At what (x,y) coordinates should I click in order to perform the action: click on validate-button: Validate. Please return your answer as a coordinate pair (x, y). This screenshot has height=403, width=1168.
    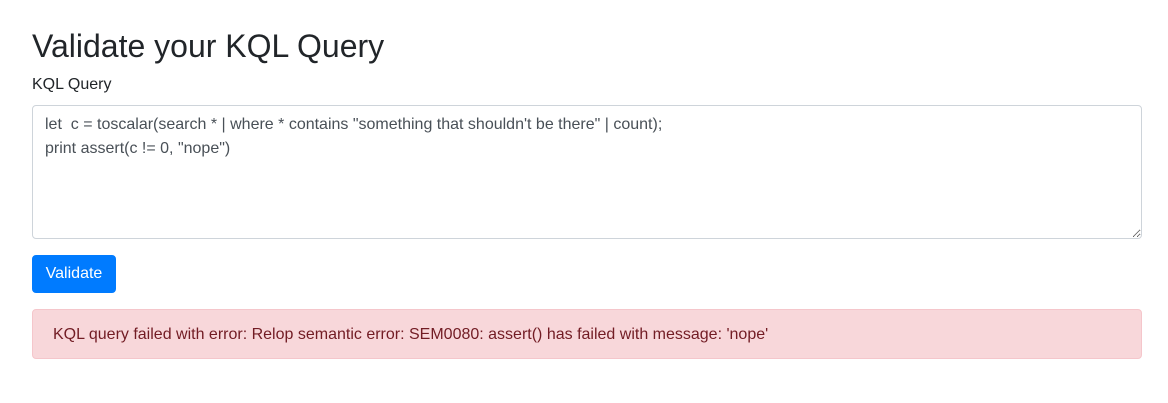
    Looking at the image, I should click on (74, 274).